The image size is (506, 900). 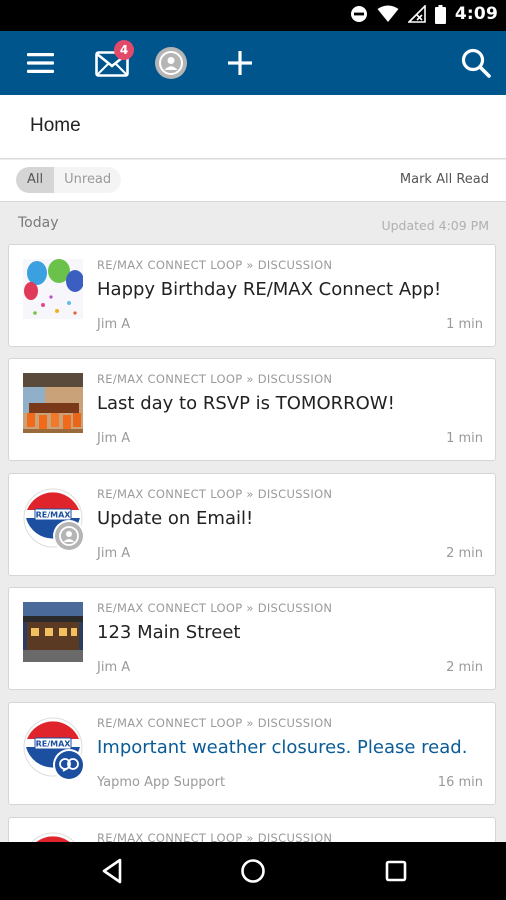 What do you see at coordinates (53, 632) in the screenshot?
I see `house-thumbnail` at bounding box center [53, 632].